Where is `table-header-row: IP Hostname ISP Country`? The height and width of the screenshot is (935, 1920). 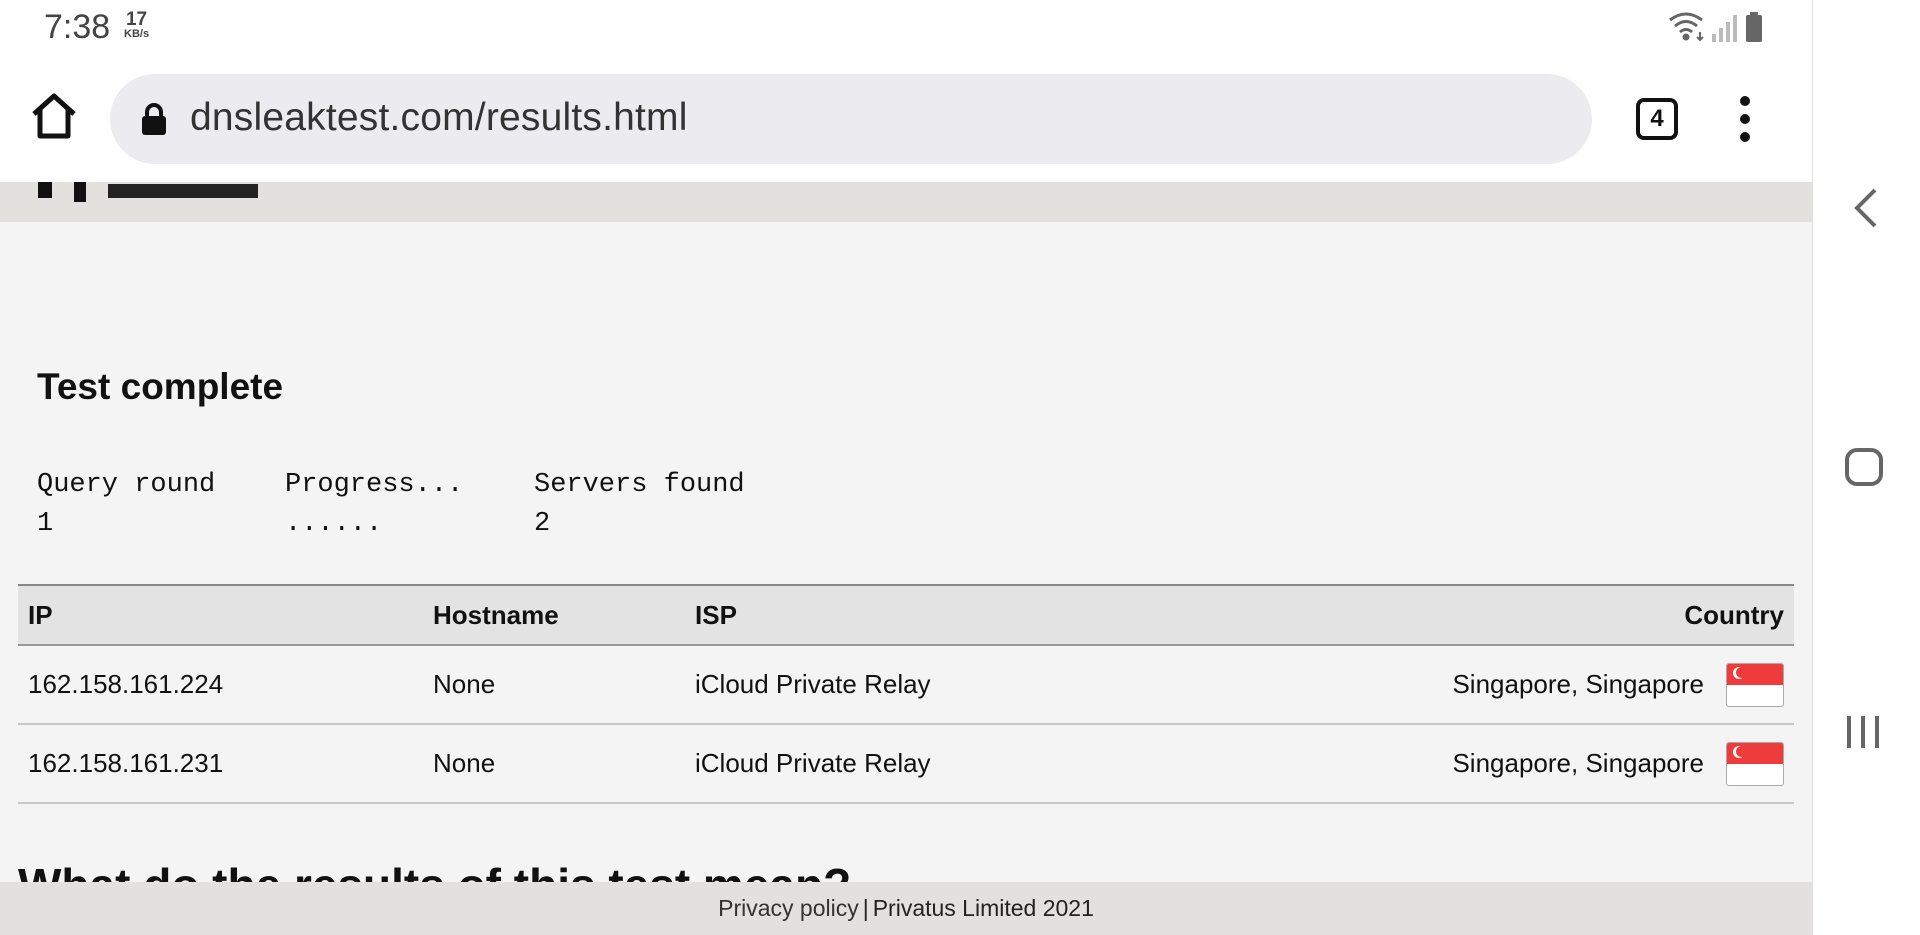 table-header-row: IP Hostname ISP Country is located at coordinates (906, 615).